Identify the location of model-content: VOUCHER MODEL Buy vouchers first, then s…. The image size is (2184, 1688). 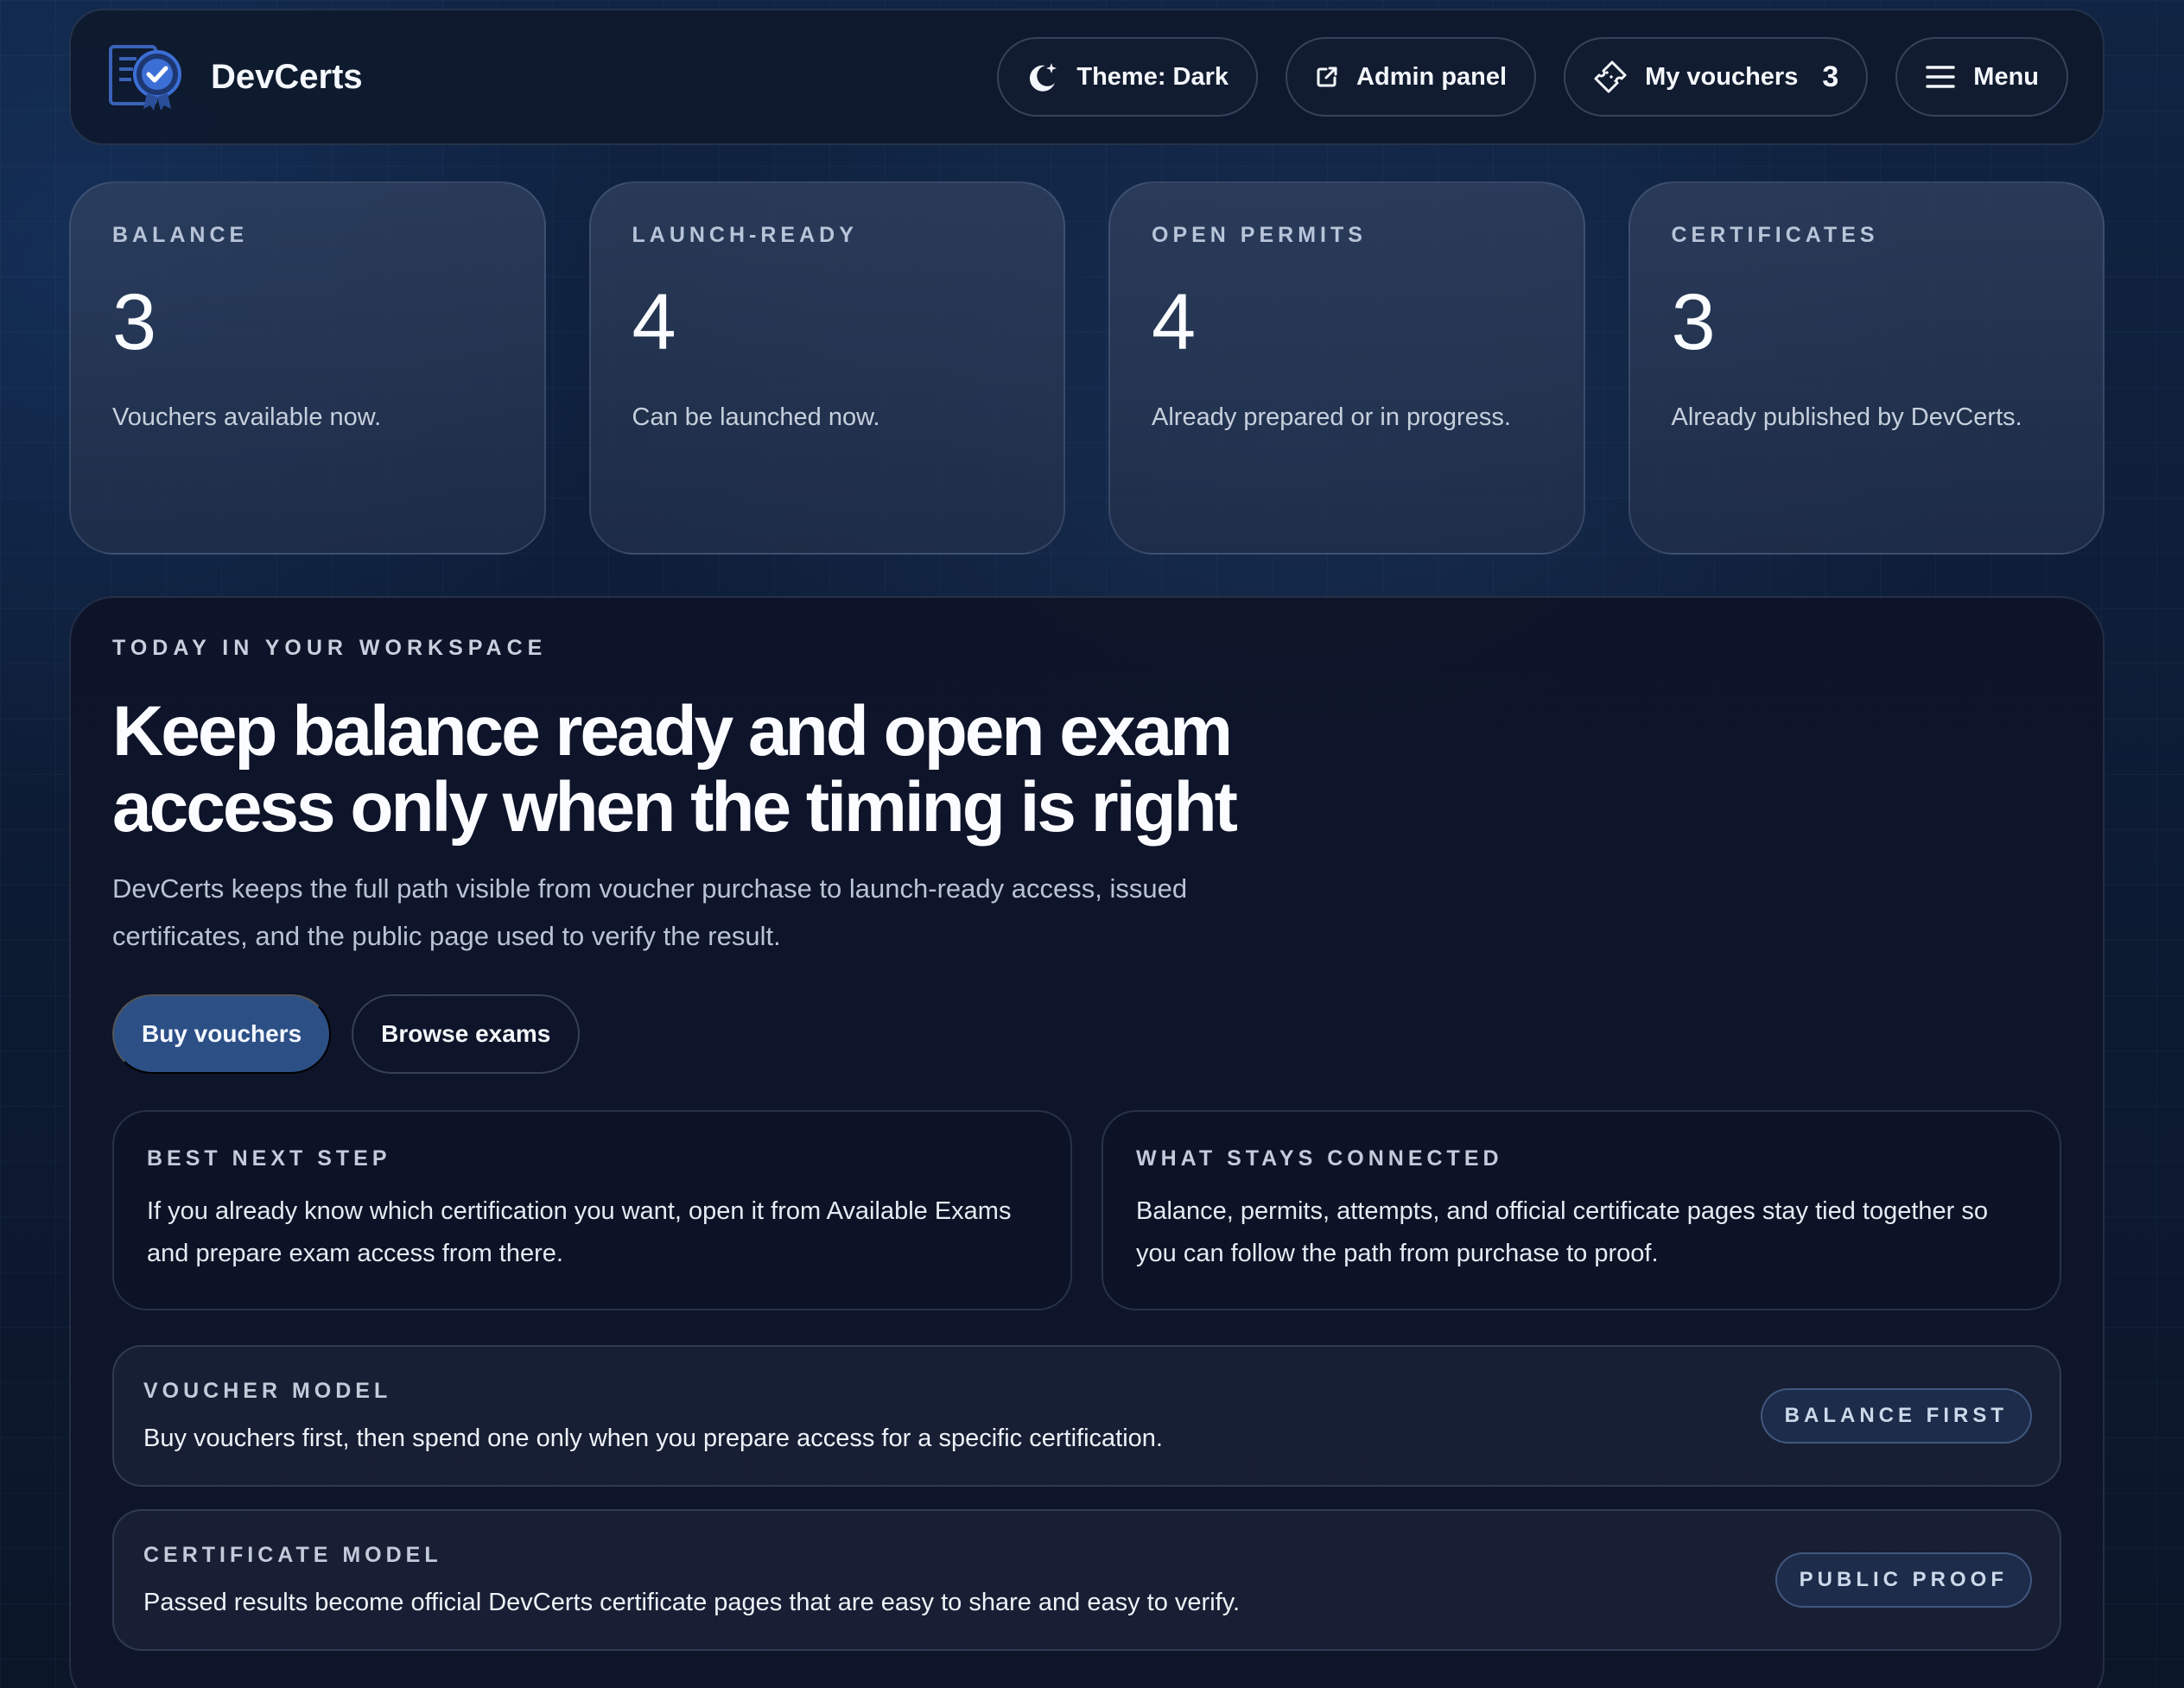
(653, 1416).